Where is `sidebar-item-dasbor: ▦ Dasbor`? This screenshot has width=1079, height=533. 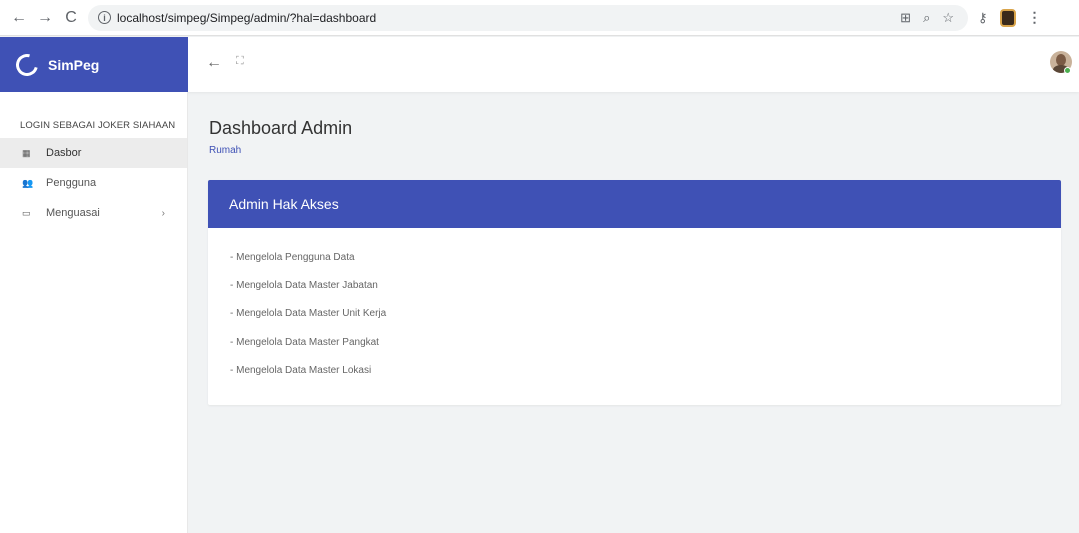
sidebar-item-dasbor: ▦ Dasbor is located at coordinates (93, 153).